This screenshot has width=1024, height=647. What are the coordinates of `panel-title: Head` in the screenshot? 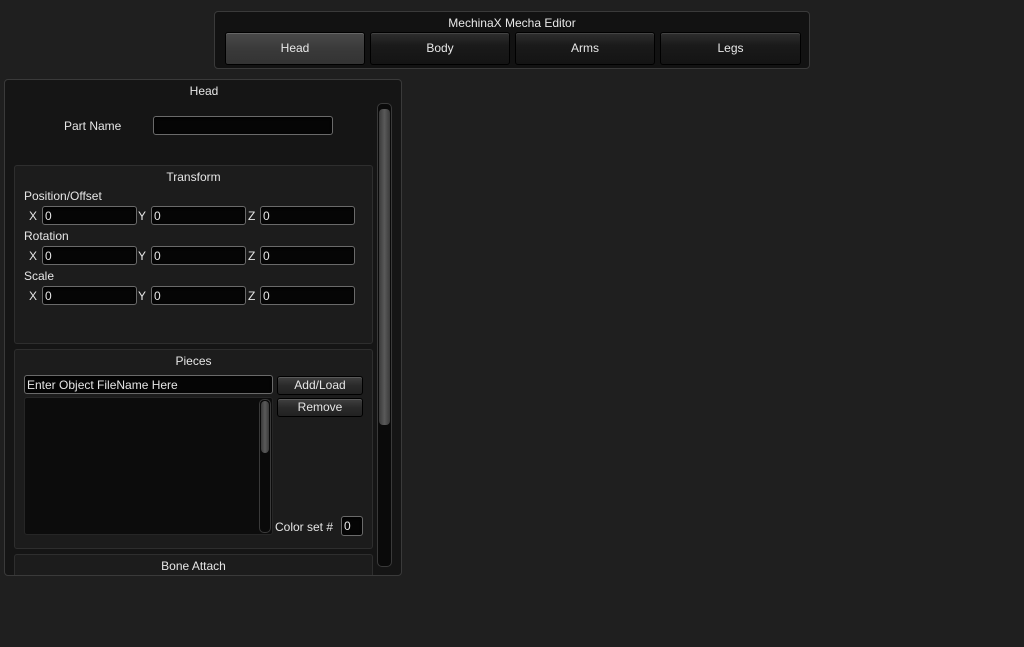 It's located at (204, 91).